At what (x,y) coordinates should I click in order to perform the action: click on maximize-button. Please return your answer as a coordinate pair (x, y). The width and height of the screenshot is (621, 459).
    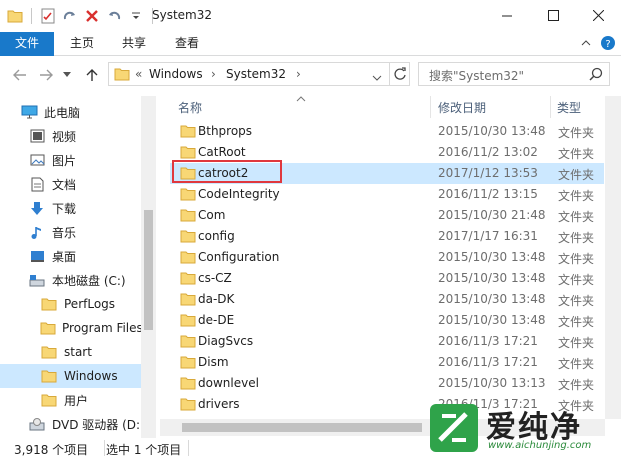
    Looking at the image, I should click on (553, 15).